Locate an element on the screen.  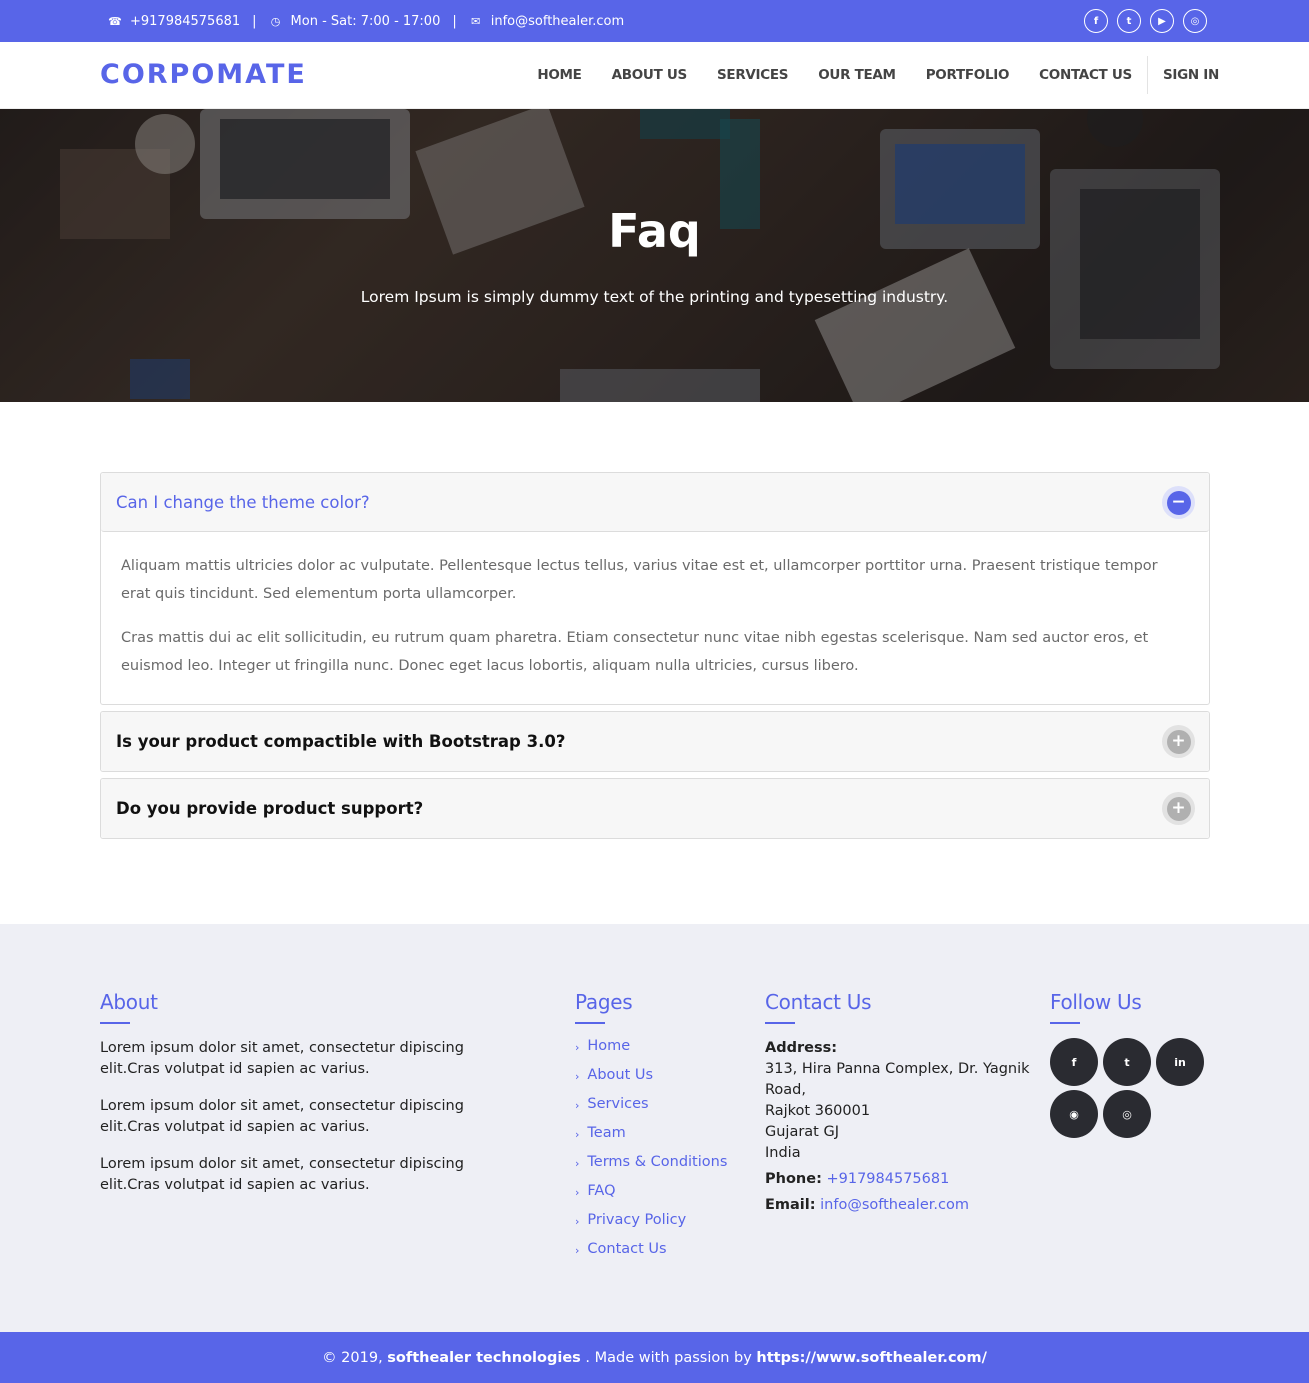
clock-icon: ◷ is located at coordinates (275, 21).